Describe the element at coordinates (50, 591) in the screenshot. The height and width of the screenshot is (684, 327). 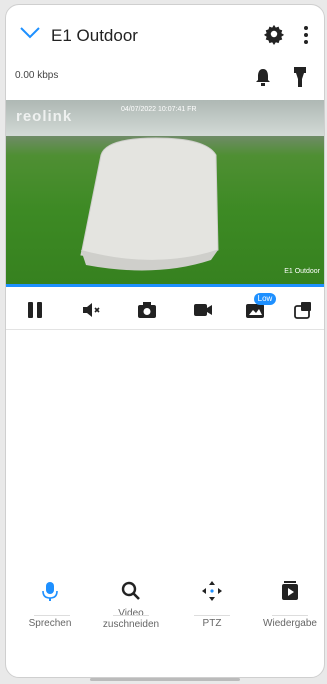
I see `mic-icon` at that location.